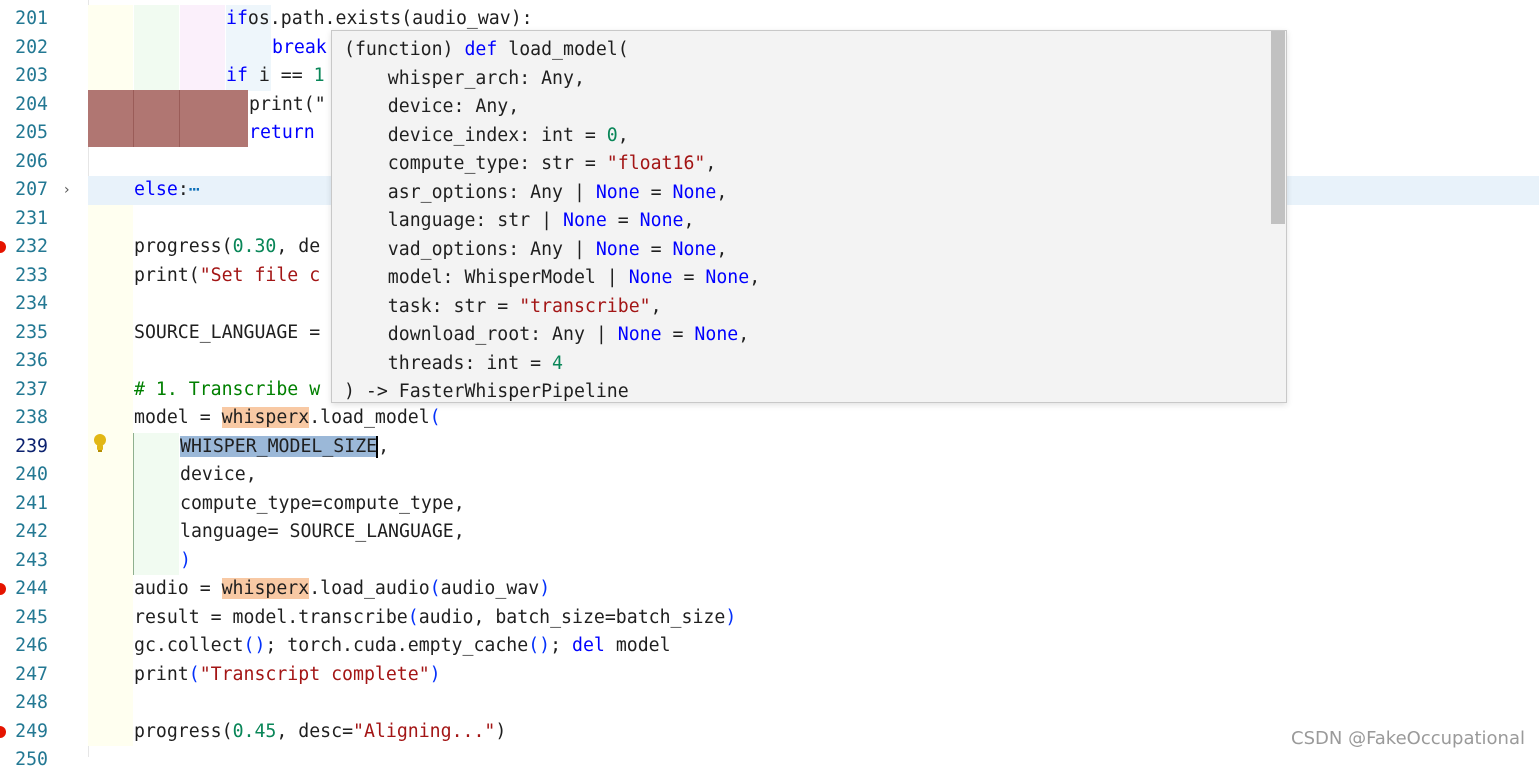 The image size is (1539, 775). What do you see at coordinates (320, 732) in the screenshot?
I see `code-text: progress(0.45, desc="Aligning...")` at bounding box center [320, 732].